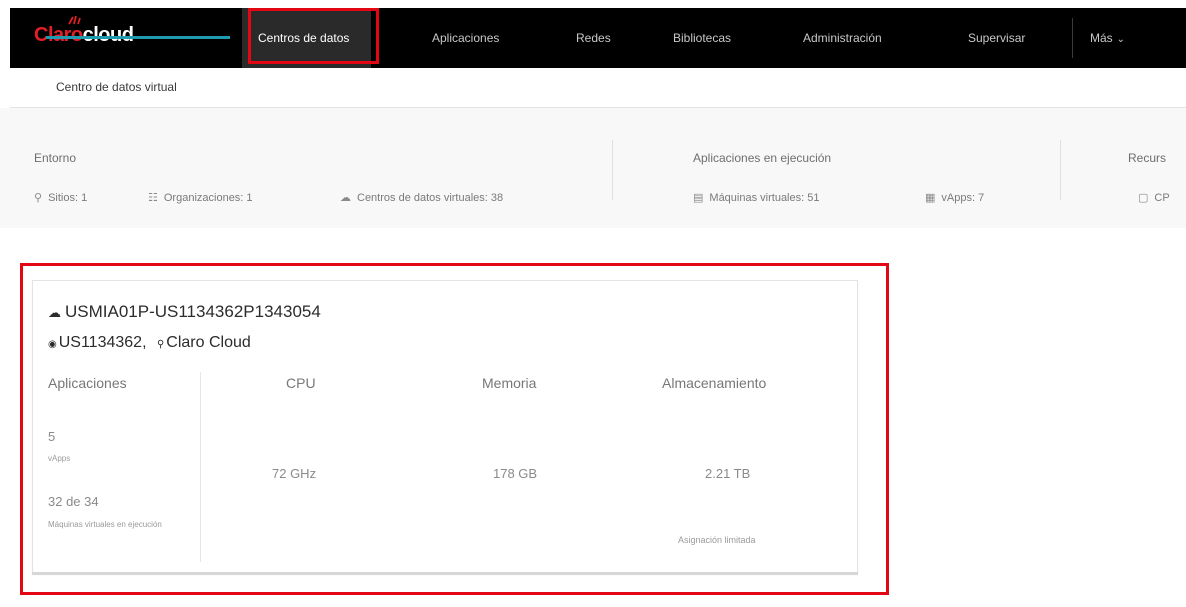 Image resolution: width=1186 pixels, height=607 pixels. I want to click on maquinas-stat: ▤ Máquinas virtuales: 51, so click(756, 197).